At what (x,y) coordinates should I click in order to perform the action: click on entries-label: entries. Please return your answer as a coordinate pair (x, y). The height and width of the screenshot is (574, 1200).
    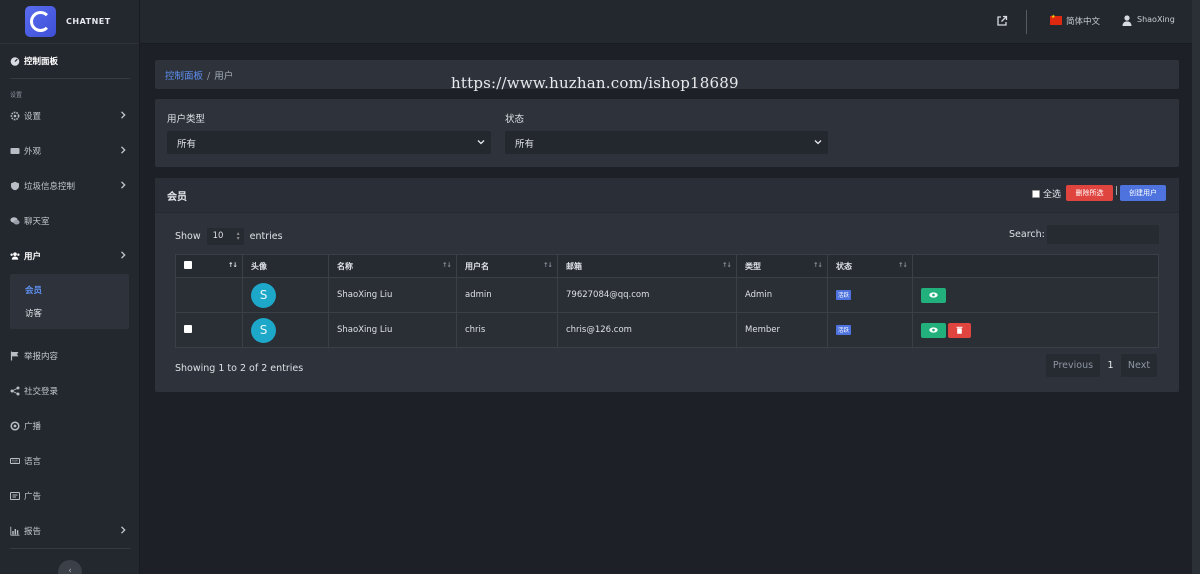
    Looking at the image, I should click on (266, 236).